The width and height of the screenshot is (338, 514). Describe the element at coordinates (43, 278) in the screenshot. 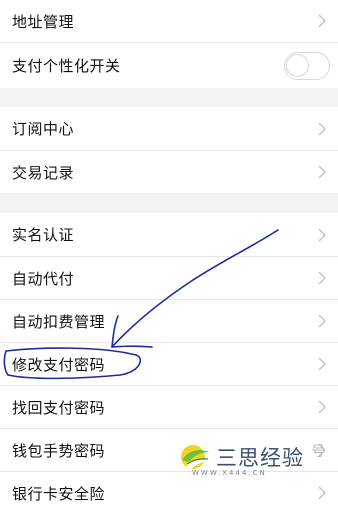

I see `row-label: 自动代付` at that location.